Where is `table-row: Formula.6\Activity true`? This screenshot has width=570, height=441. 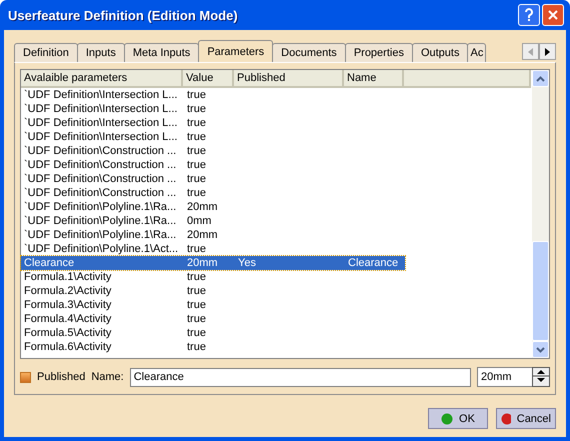
table-row: Formula.6\Activity true is located at coordinates (213, 347).